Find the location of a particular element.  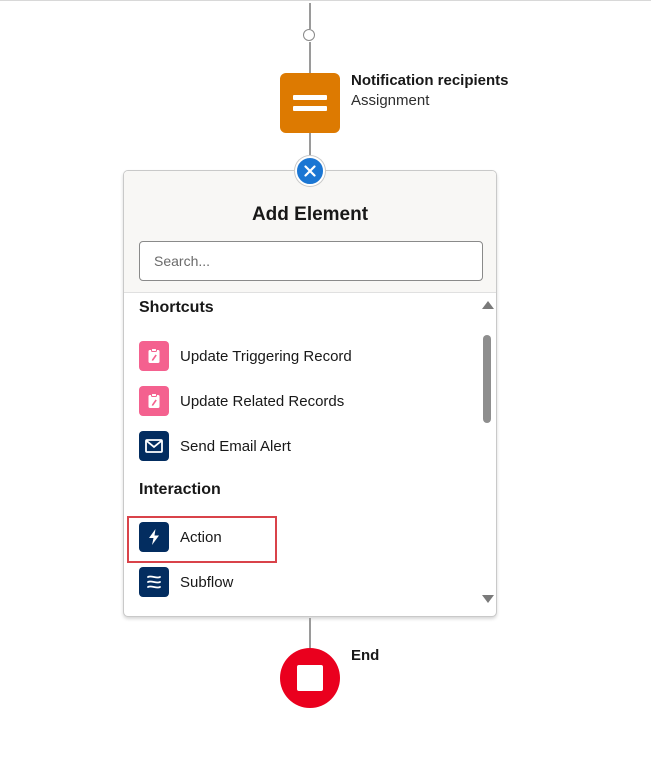

section-header-interaction: Interaction is located at coordinates (180, 489).